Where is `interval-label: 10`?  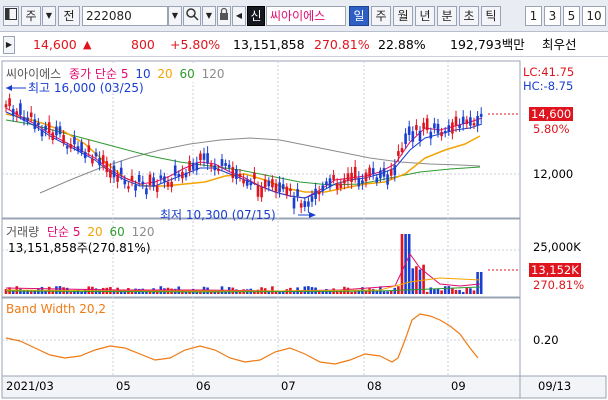 interval-label: 10 is located at coordinates (594, 16).